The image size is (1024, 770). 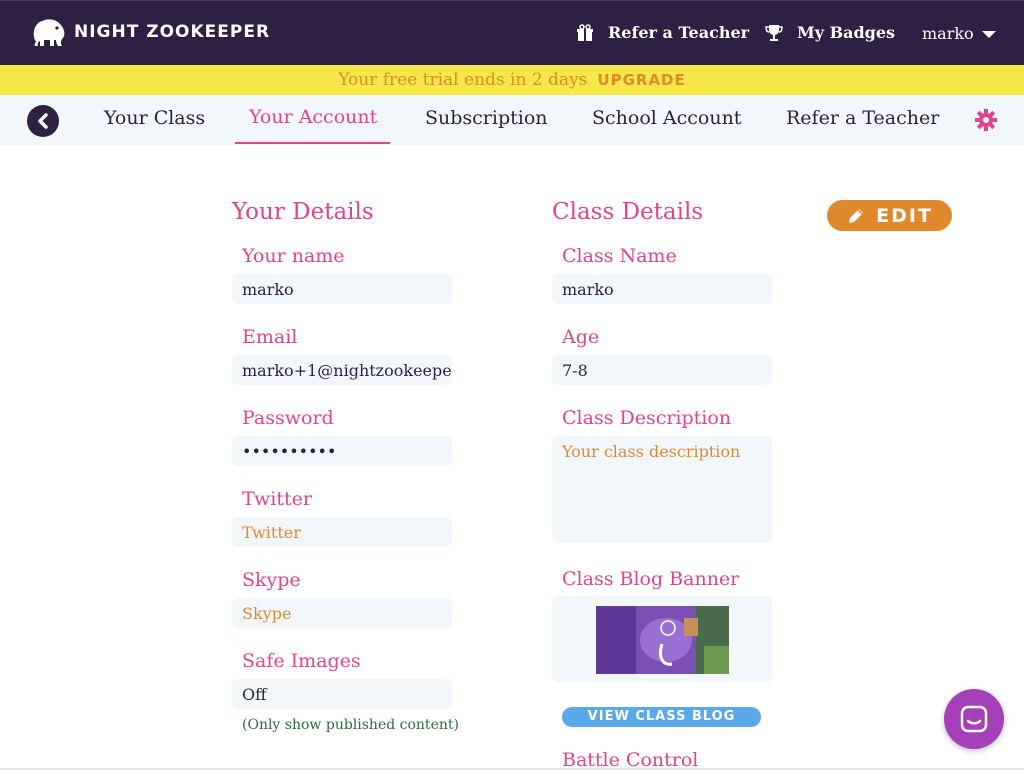 I want to click on refer-teacher-label: Refer a Teacher, so click(x=679, y=32).